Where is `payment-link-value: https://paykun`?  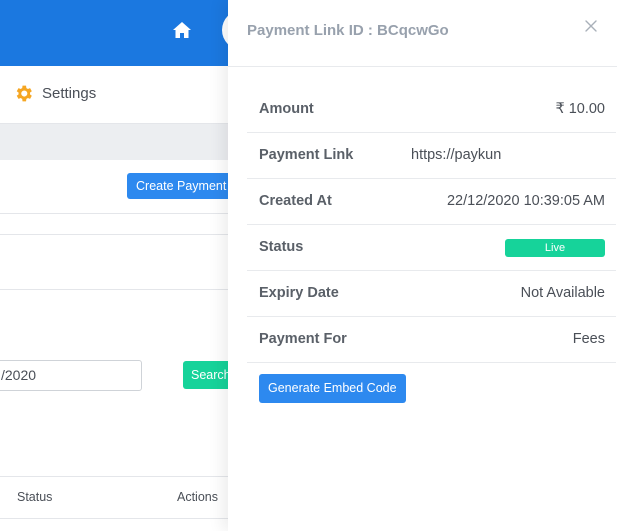
payment-link-value: https://paykun is located at coordinates (463, 155).